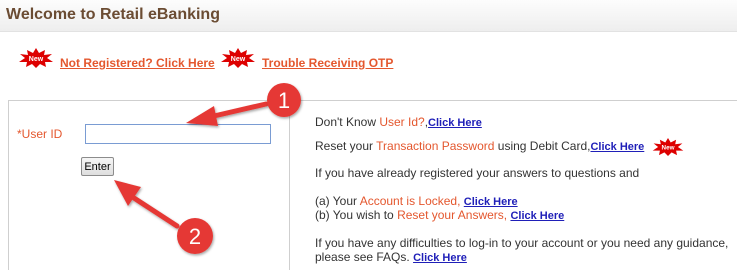 The width and height of the screenshot is (737, 270). I want to click on userid-input, so click(178, 134).